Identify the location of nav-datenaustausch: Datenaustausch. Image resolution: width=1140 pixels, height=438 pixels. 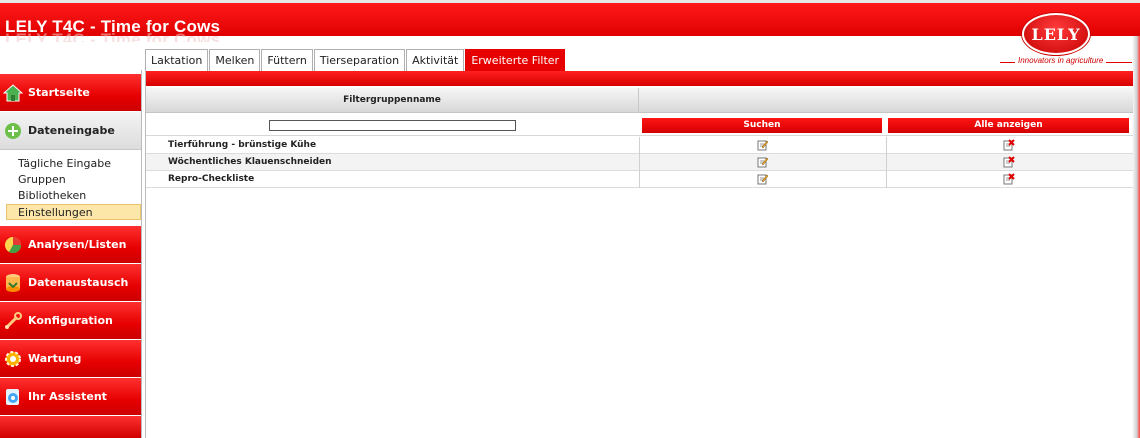
(70, 283).